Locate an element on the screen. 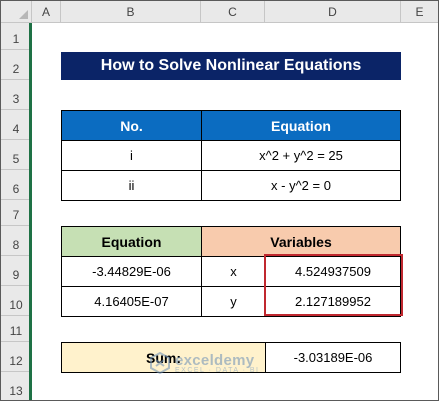  watermark-tagline: EXCEL · DATA · BI is located at coordinates (217, 370).